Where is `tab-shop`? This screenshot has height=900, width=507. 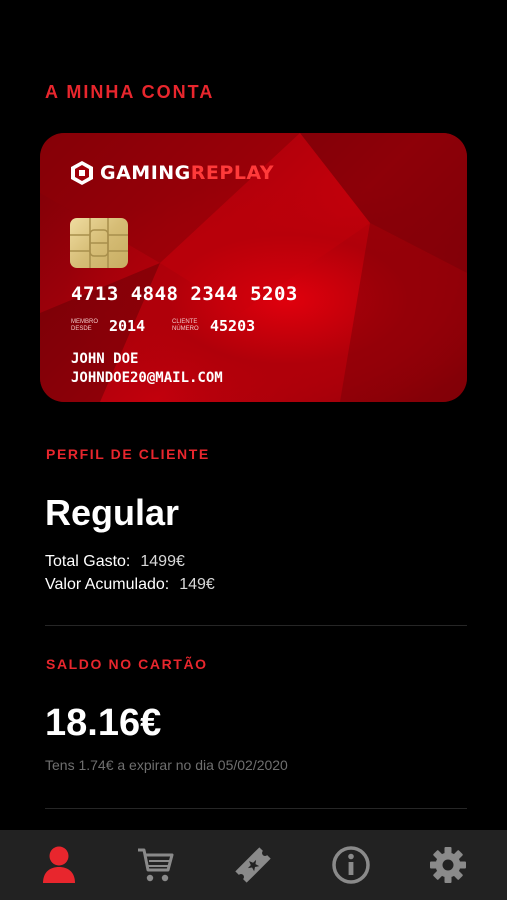 tab-shop is located at coordinates (156, 865).